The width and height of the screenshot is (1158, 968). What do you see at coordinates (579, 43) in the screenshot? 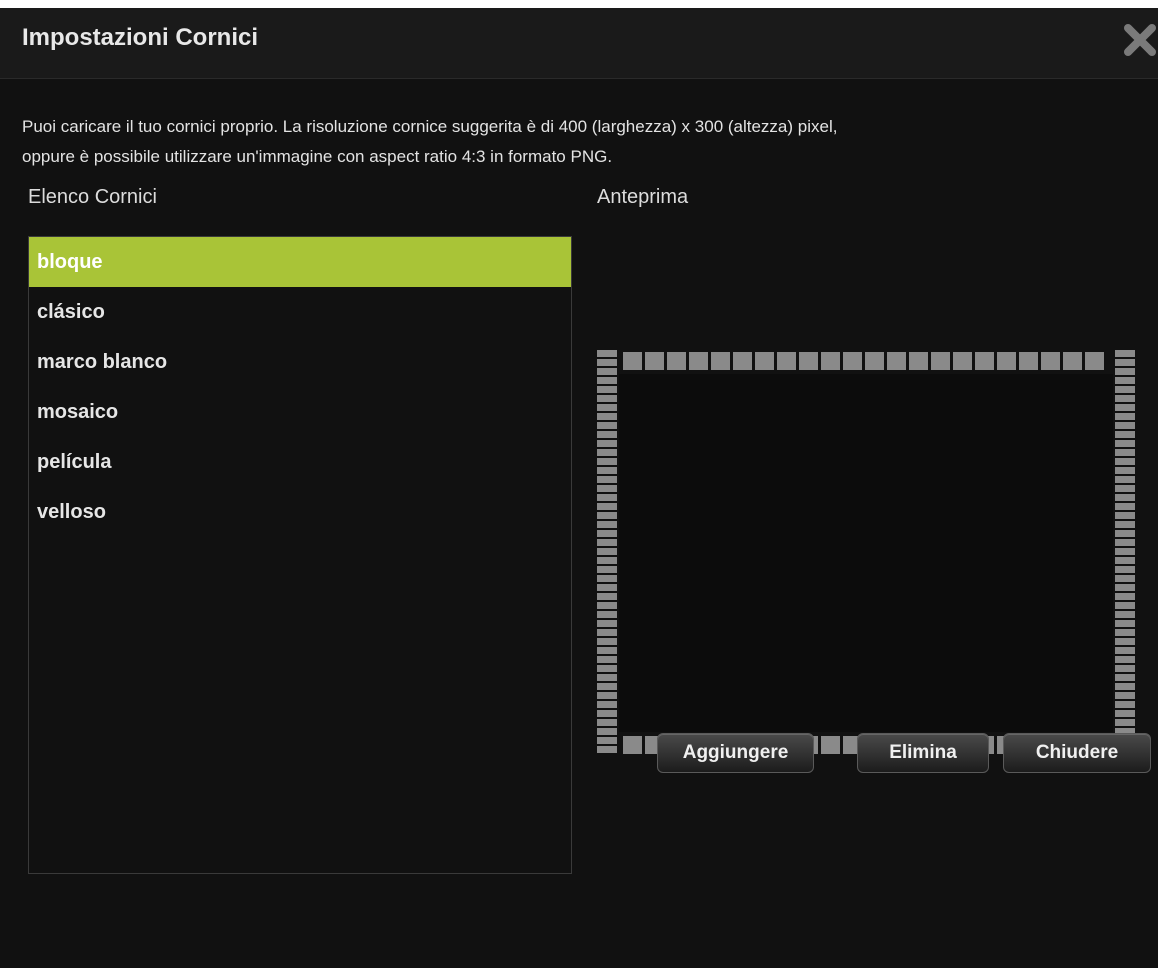
I see `dialog-titlebar: Impostazioni Cornici` at bounding box center [579, 43].